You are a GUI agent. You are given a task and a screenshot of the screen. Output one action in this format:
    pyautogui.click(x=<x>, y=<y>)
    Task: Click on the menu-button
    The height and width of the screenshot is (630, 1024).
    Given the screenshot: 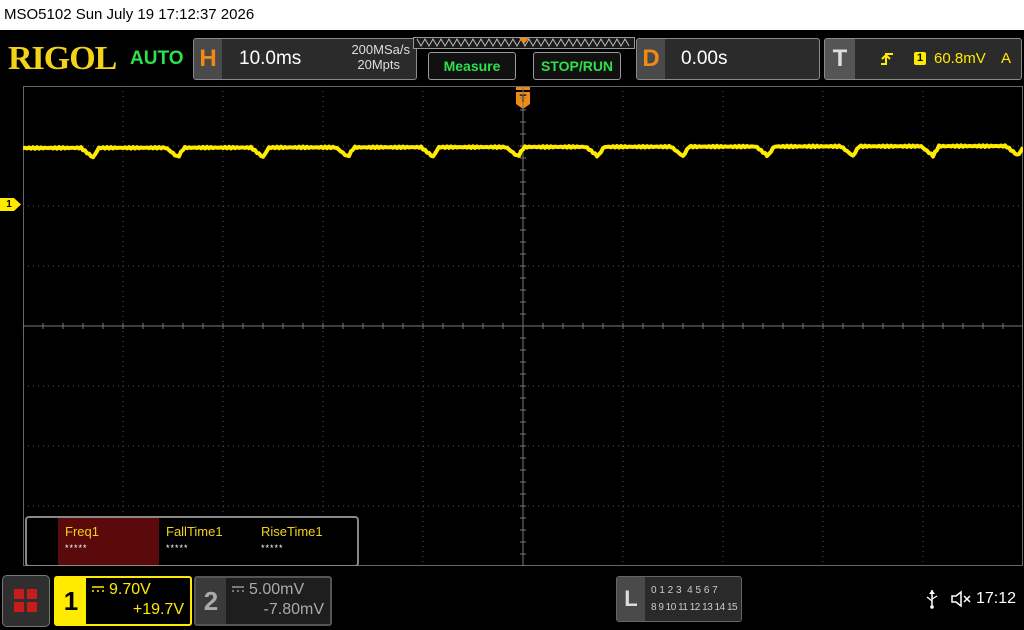 What is the action you would take?
    pyautogui.click(x=26, y=601)
    